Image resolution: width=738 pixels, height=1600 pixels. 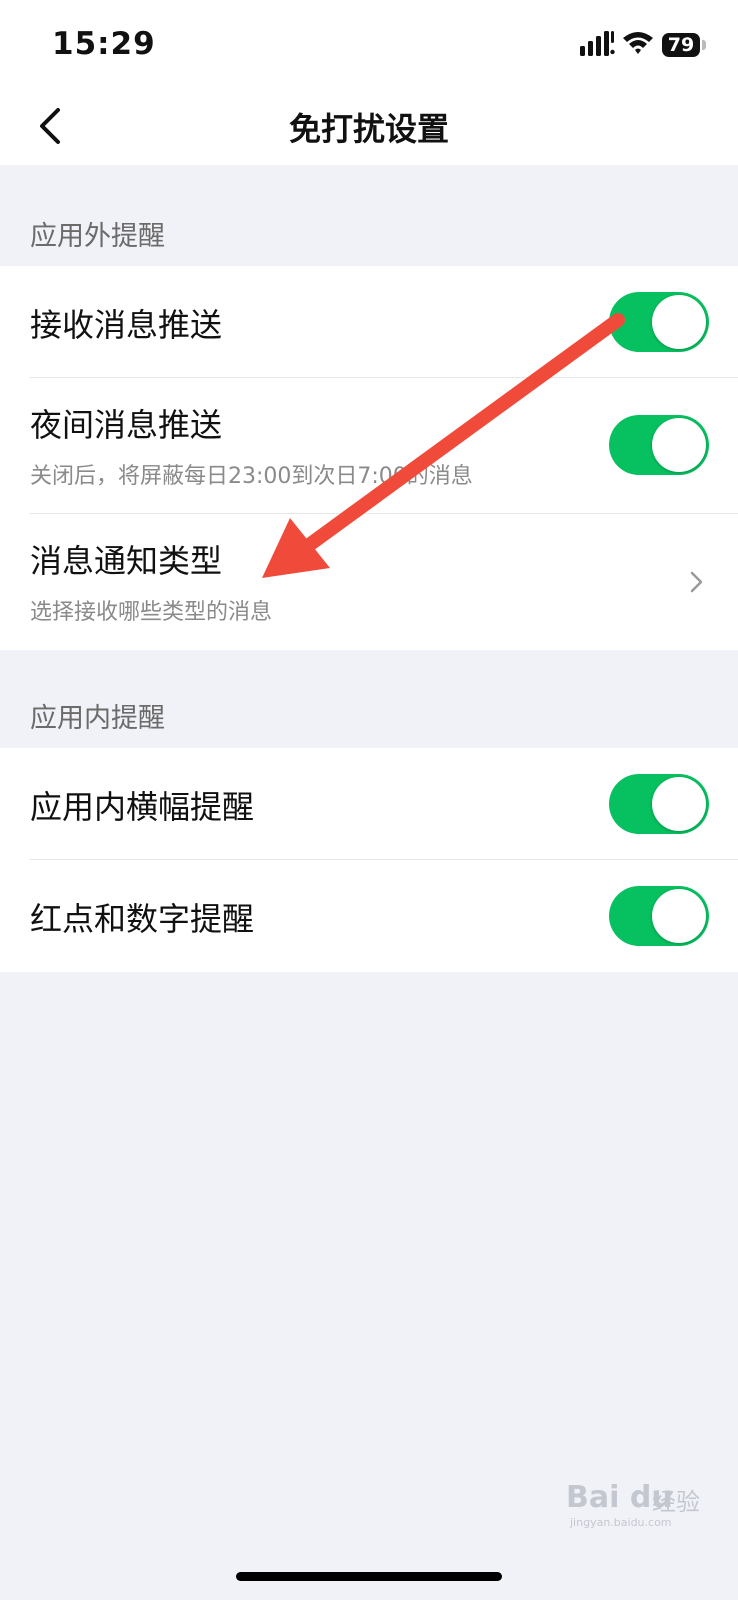 What do you see at coordinates (142, 807) in the screenshot?
I see `row-title-banner: 应用内横幅提醒` at bounding box center [142, 807].